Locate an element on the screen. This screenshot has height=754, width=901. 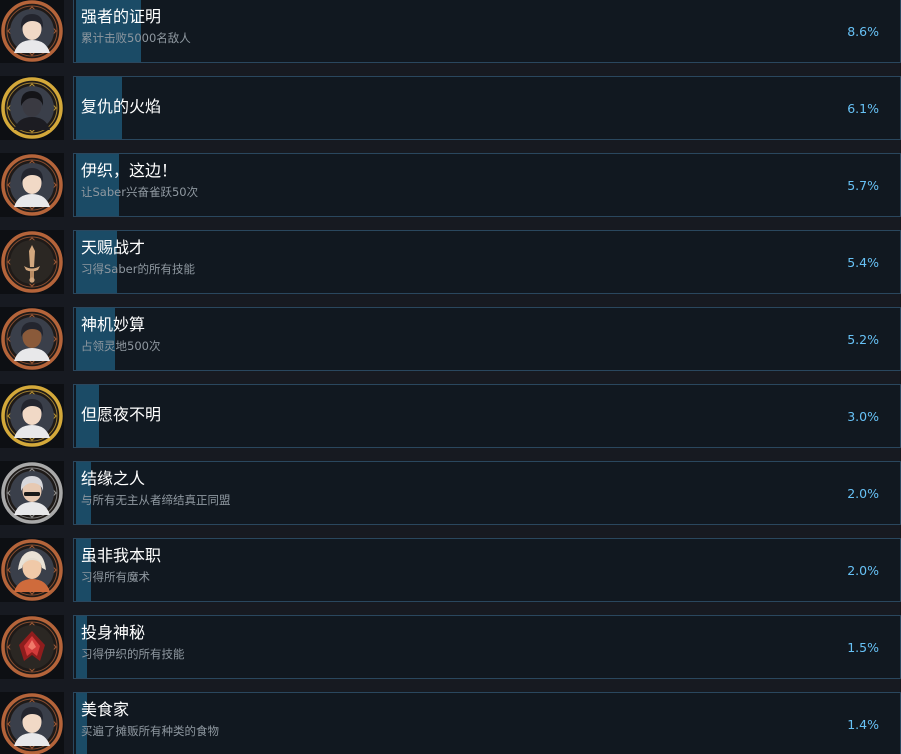
sword-emblem-icon is located at coordinates (32, 262).